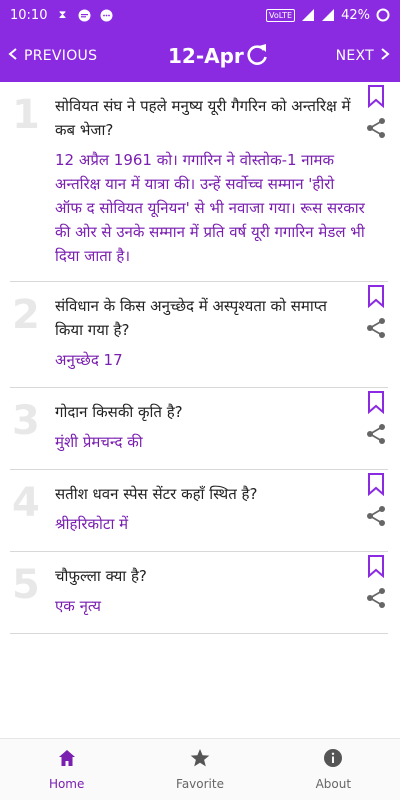  I want to click on question-number: 4, so click(26, 503).